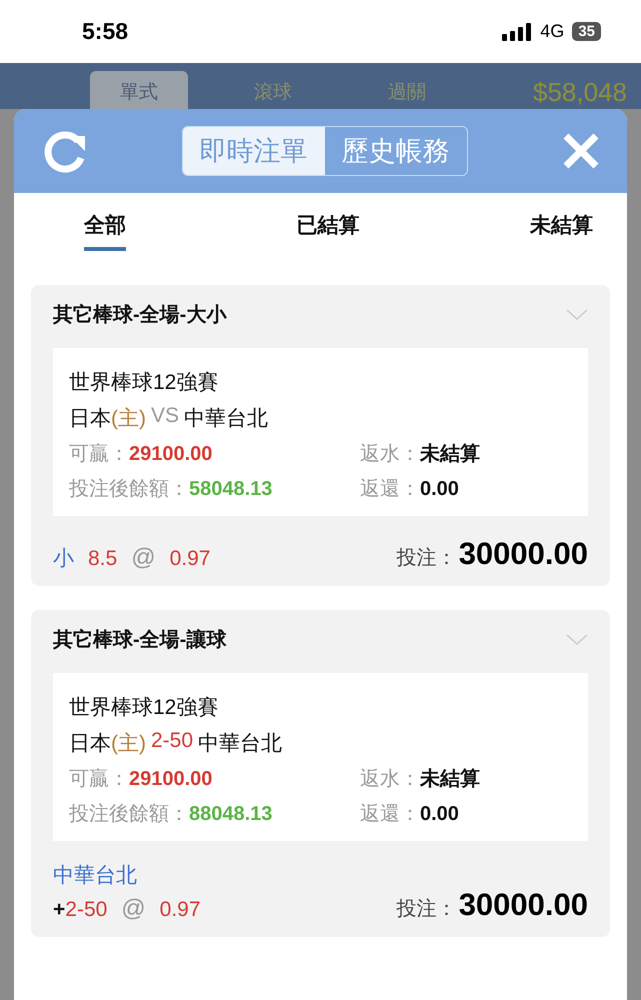 Image resolution: width=641 pixels, height=1000 pixels. I want to click on segment-tab: 即時注單, so click(253, 151).